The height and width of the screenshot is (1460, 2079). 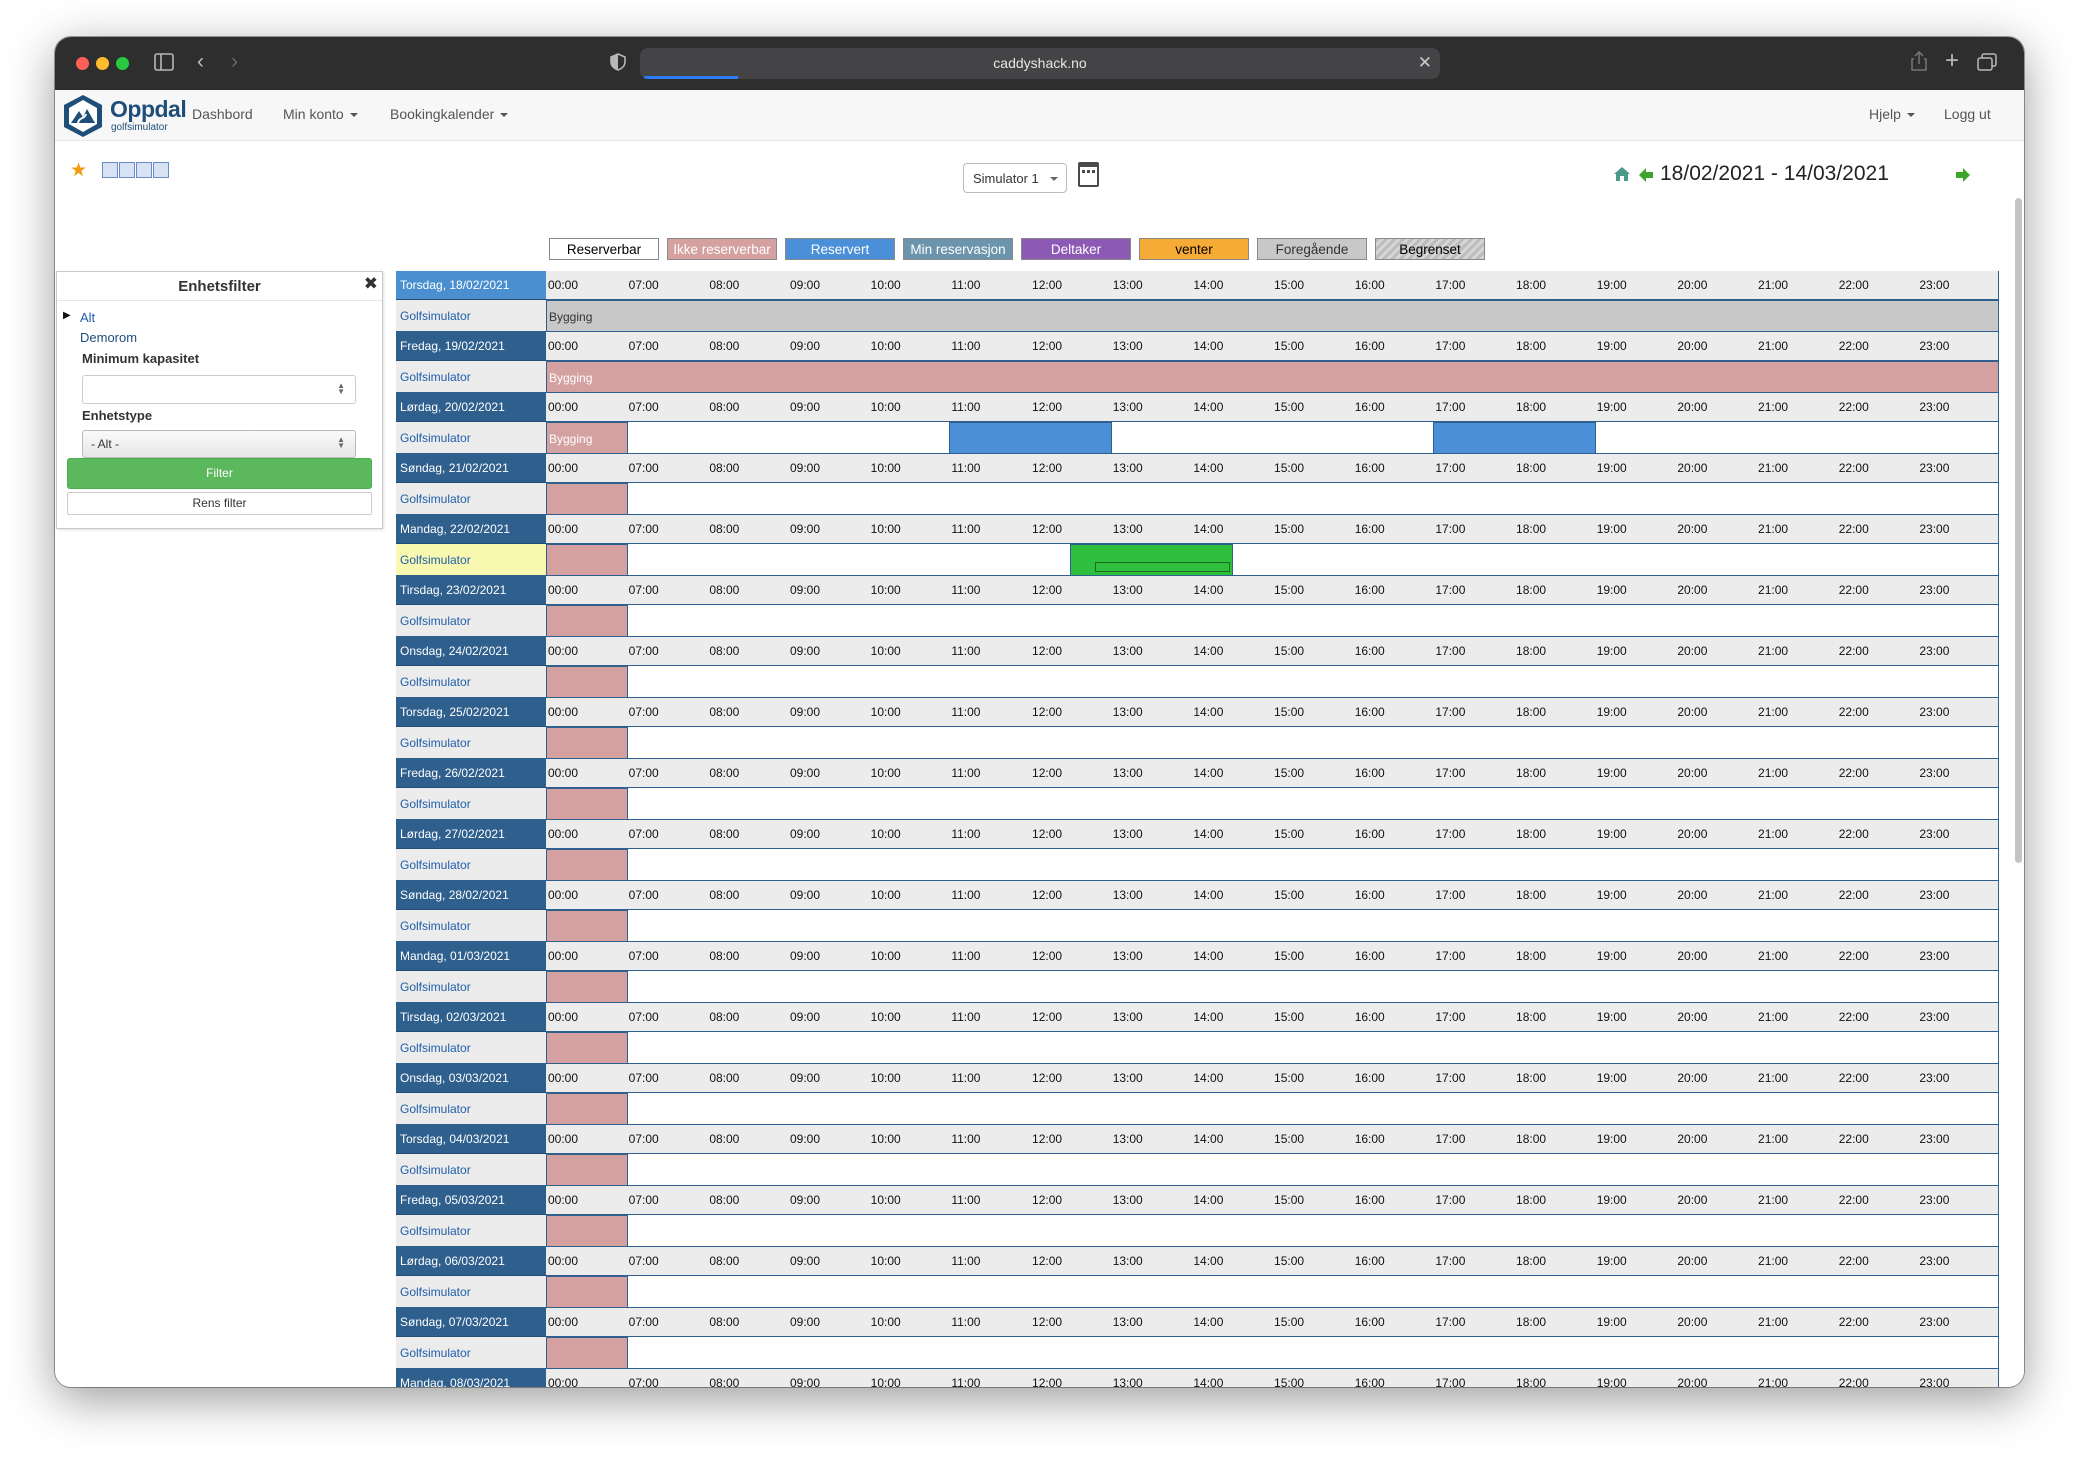 What do you see at coordinates (471, 773) in the screenshot?
I see `day-label: Fredag, 26/02/2021` at bounding box center [471, 773].